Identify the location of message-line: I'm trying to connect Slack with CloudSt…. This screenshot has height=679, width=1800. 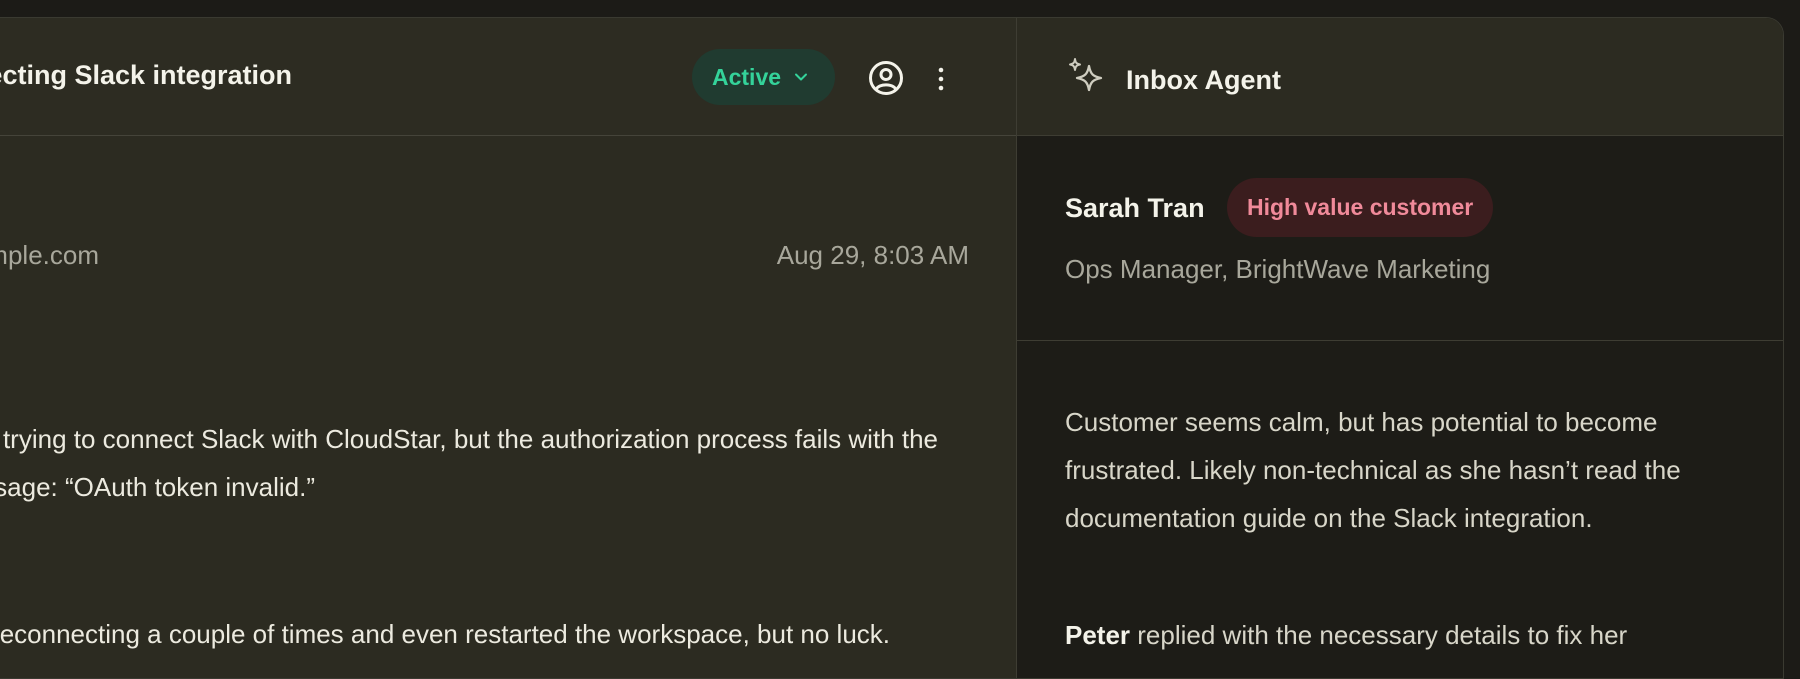
(469, 439).